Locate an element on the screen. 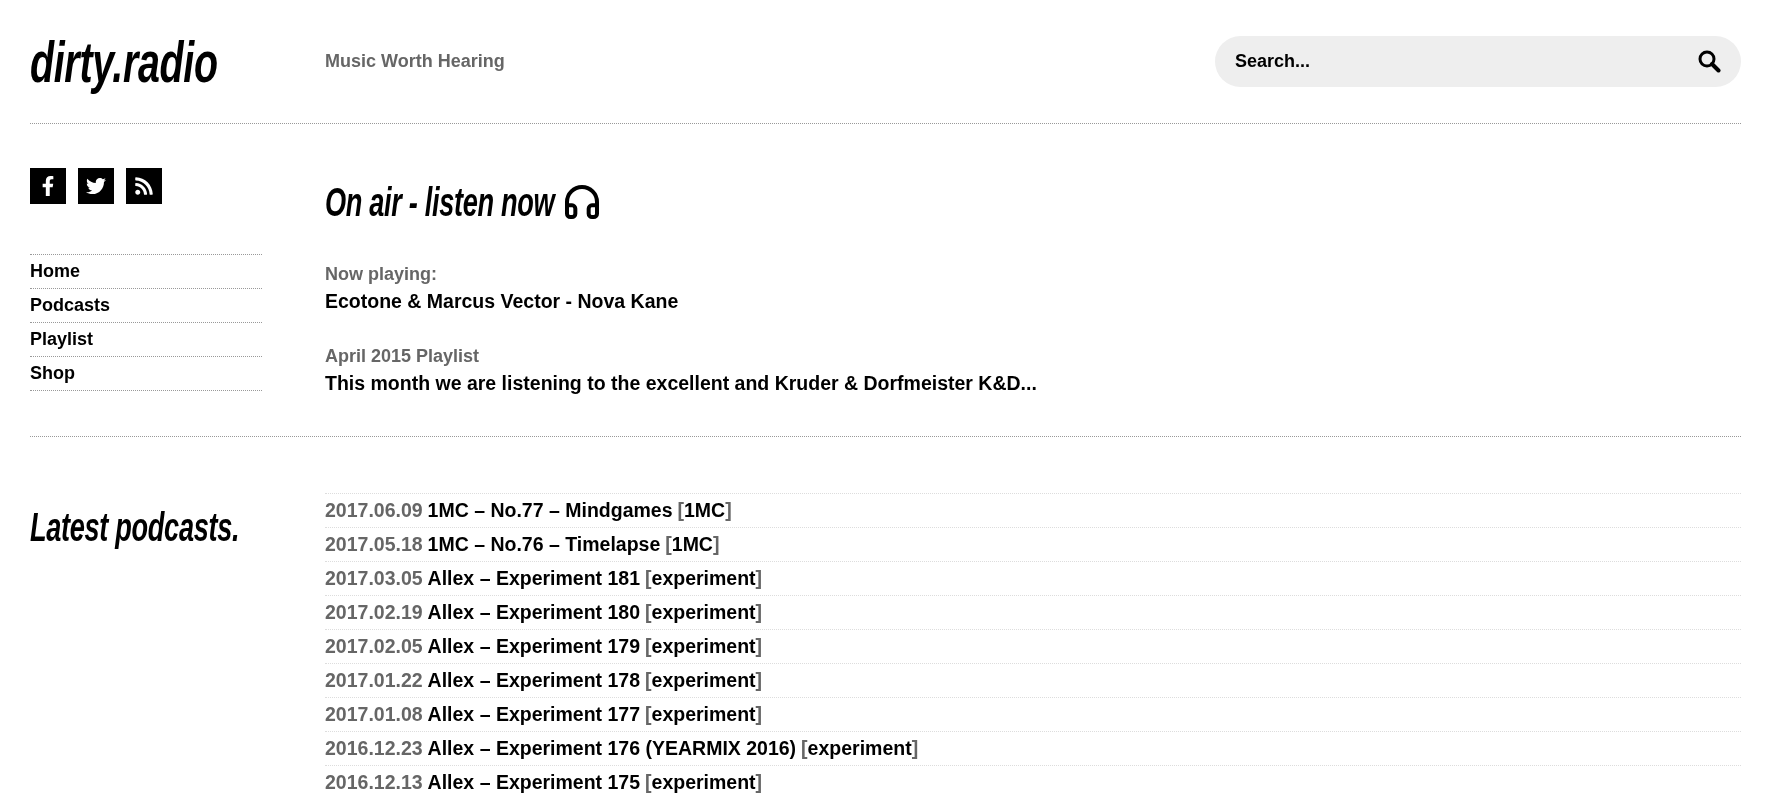  site-tagline: Music Worth Hearing is located at coordinates (415, 61).